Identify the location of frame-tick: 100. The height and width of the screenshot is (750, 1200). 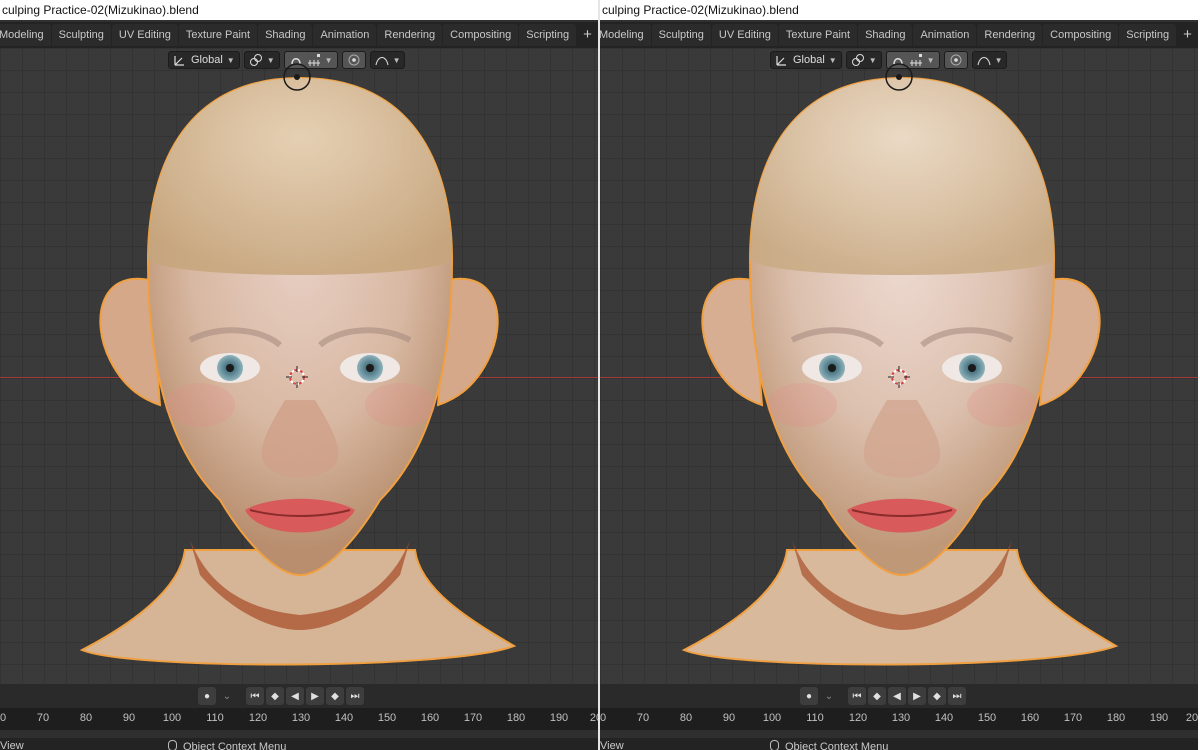
(772, 718).